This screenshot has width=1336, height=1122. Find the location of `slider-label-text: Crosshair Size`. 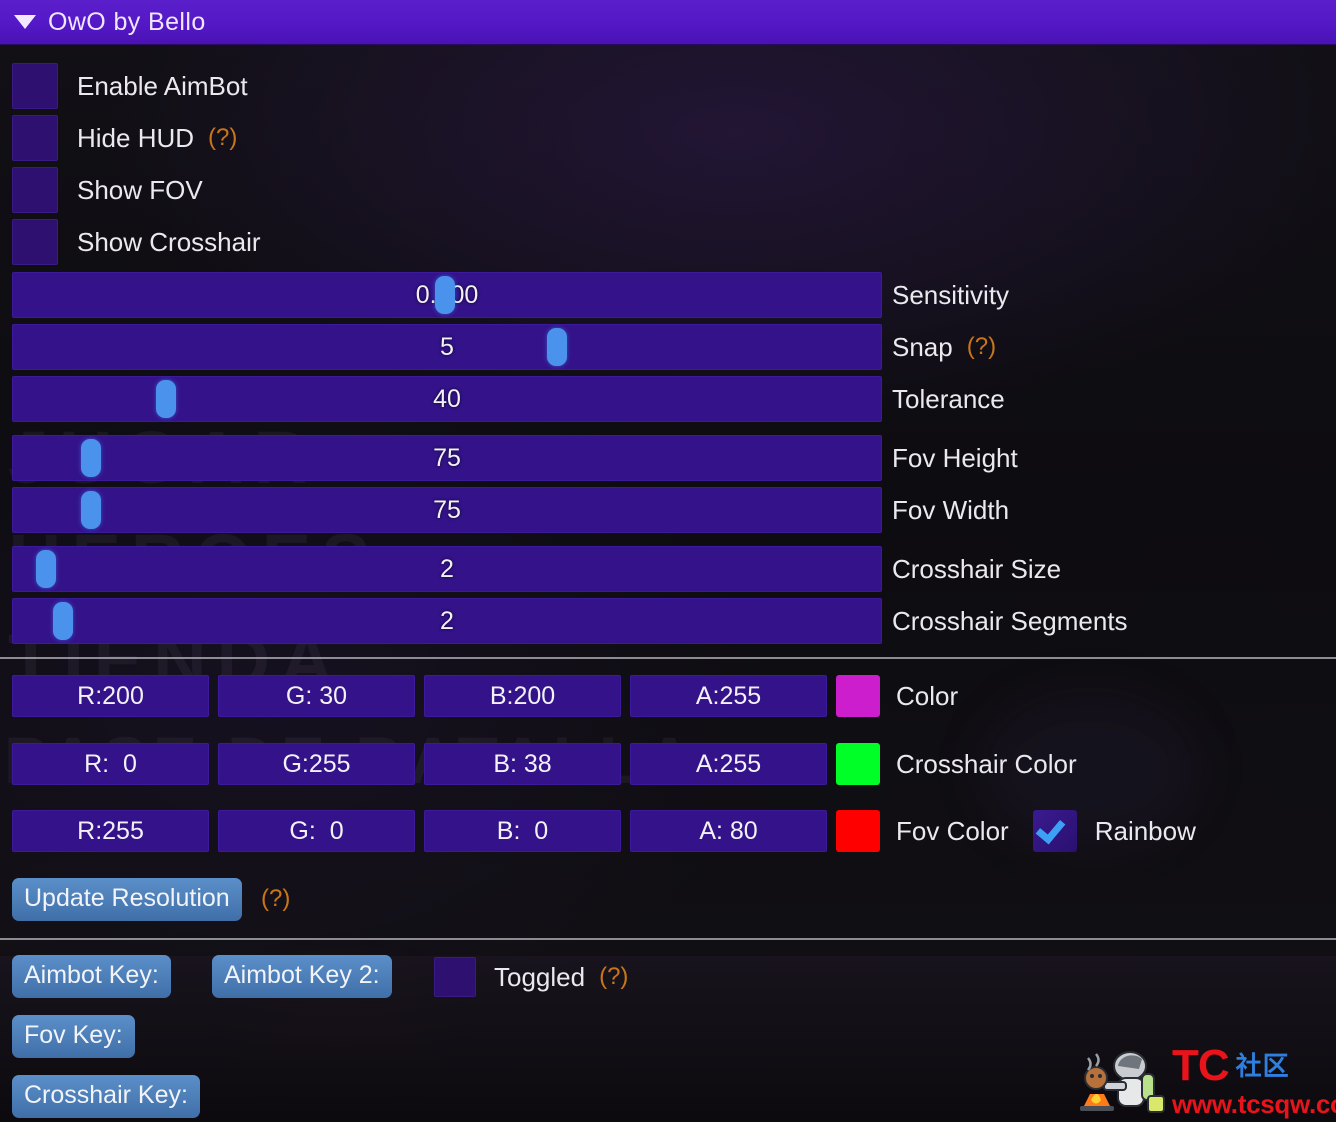

slider-label-text: Crosshair Size is located at coordinates (977, 568).